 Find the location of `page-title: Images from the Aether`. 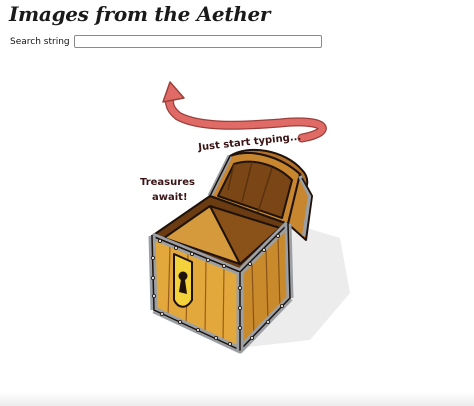

page-title: Images from the Aether is located at coordinates (140, 14).